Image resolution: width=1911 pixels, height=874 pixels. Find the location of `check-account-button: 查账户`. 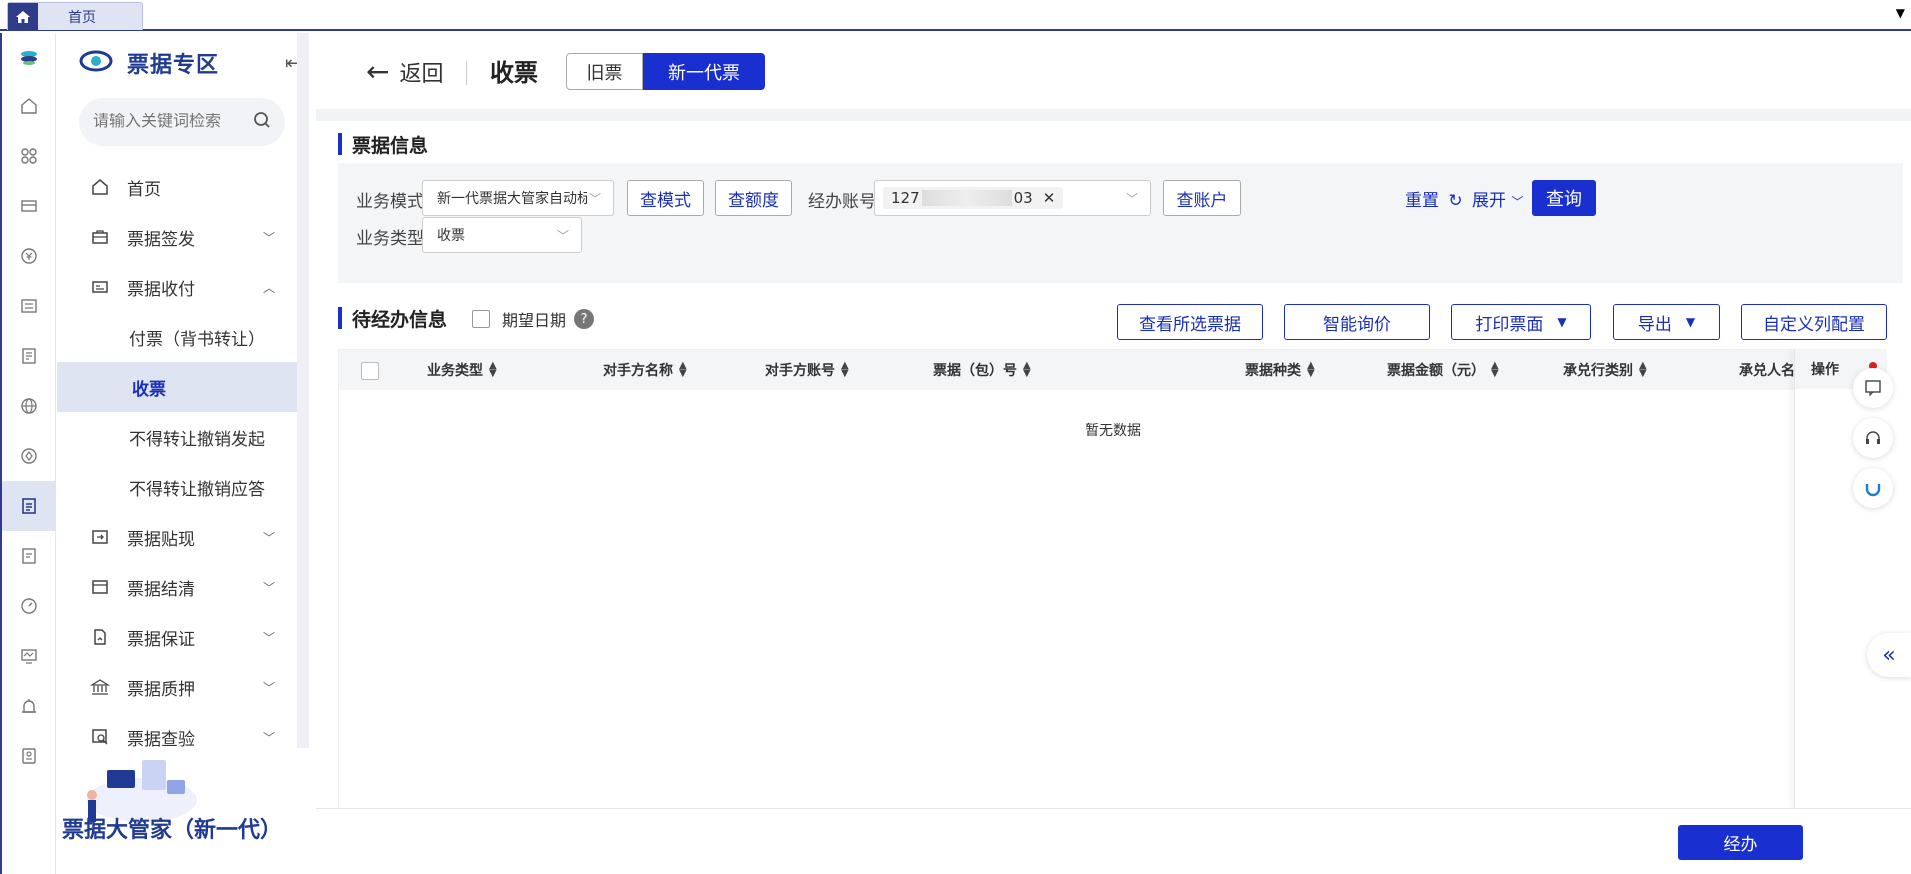

check-account-button: 查账户 is located at coordinates (1202, 198).